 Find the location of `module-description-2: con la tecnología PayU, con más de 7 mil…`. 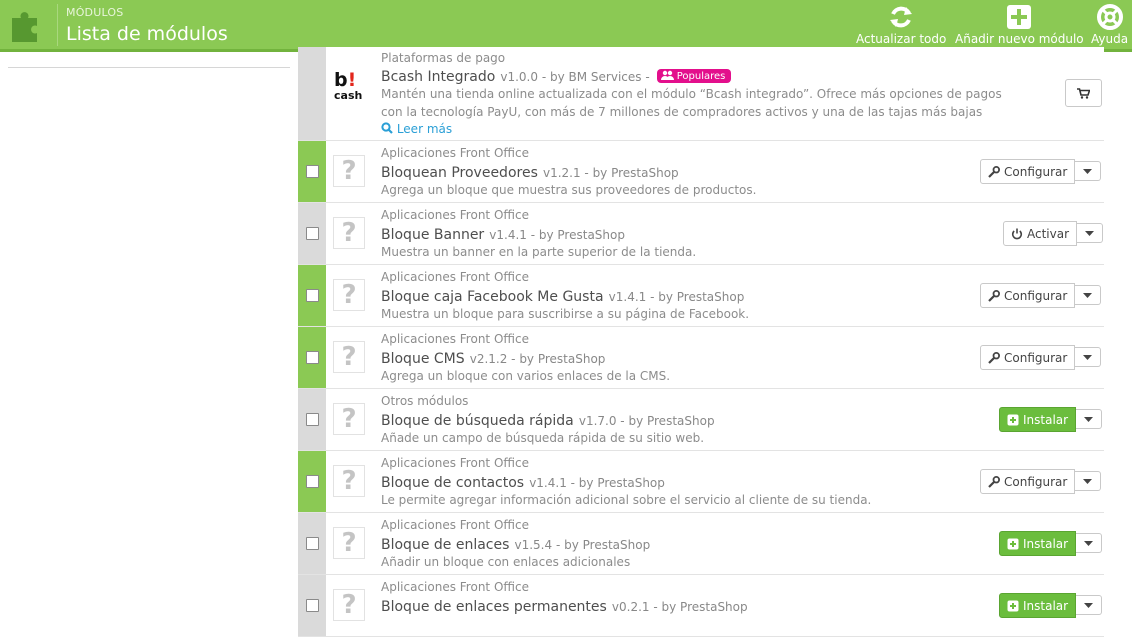

module-description-2: con la tecnología PayU, con más de 7 mil… is located at coordinates (682, 112).